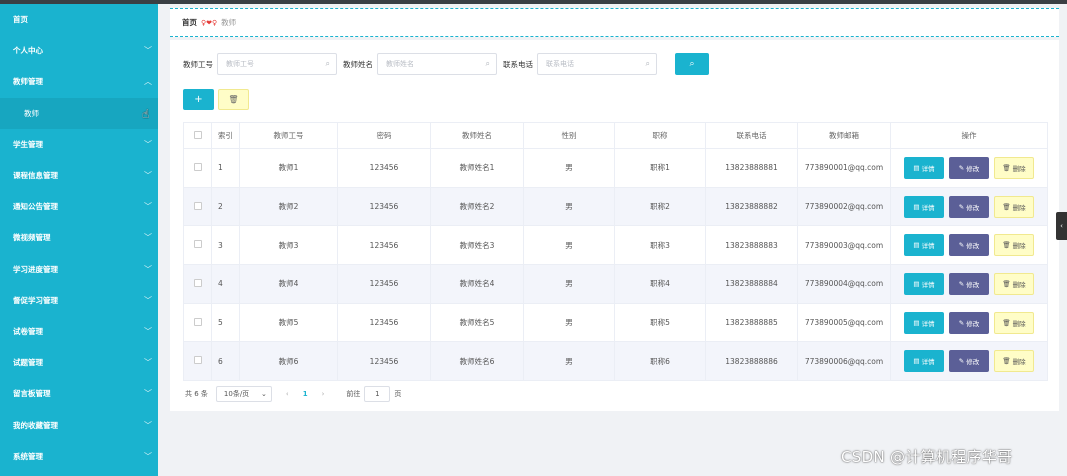 This screenshot has width=1067, height=476. I want to click on sidebar-item: 学生管理 ﹀, so click(79, 144).